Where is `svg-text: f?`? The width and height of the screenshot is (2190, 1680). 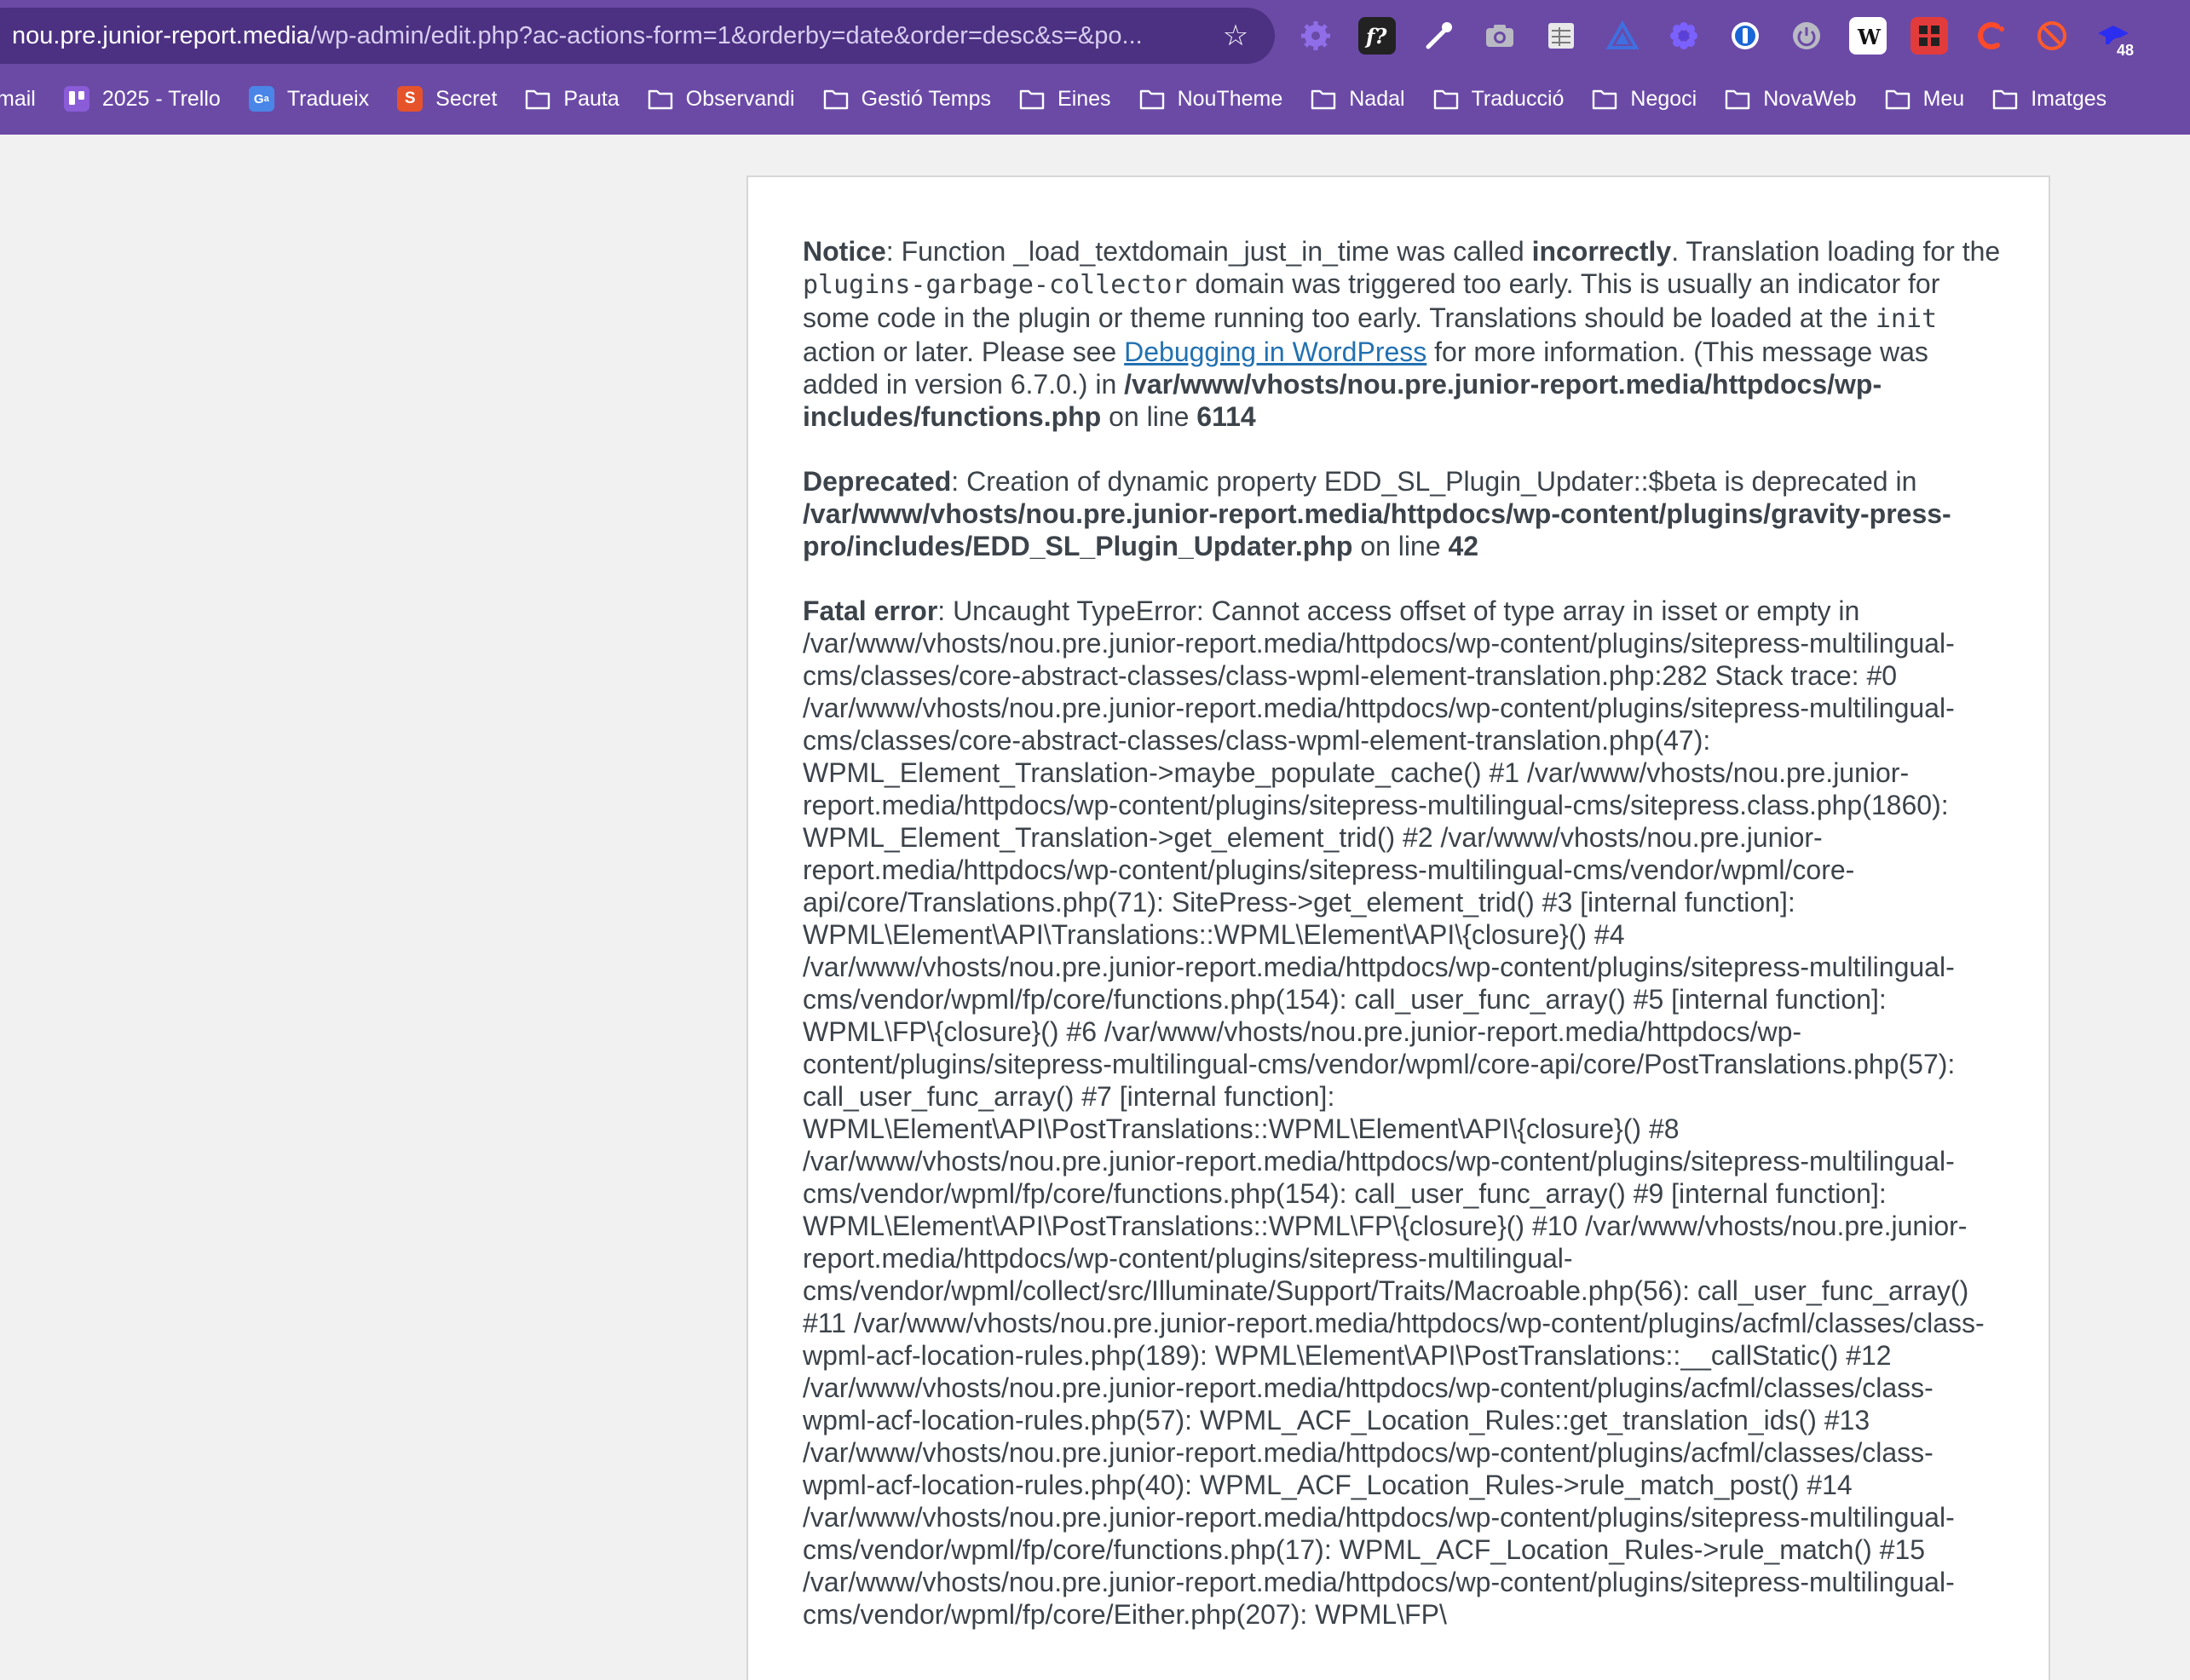 svg-text: f? is located at coordinates (1376, 37).